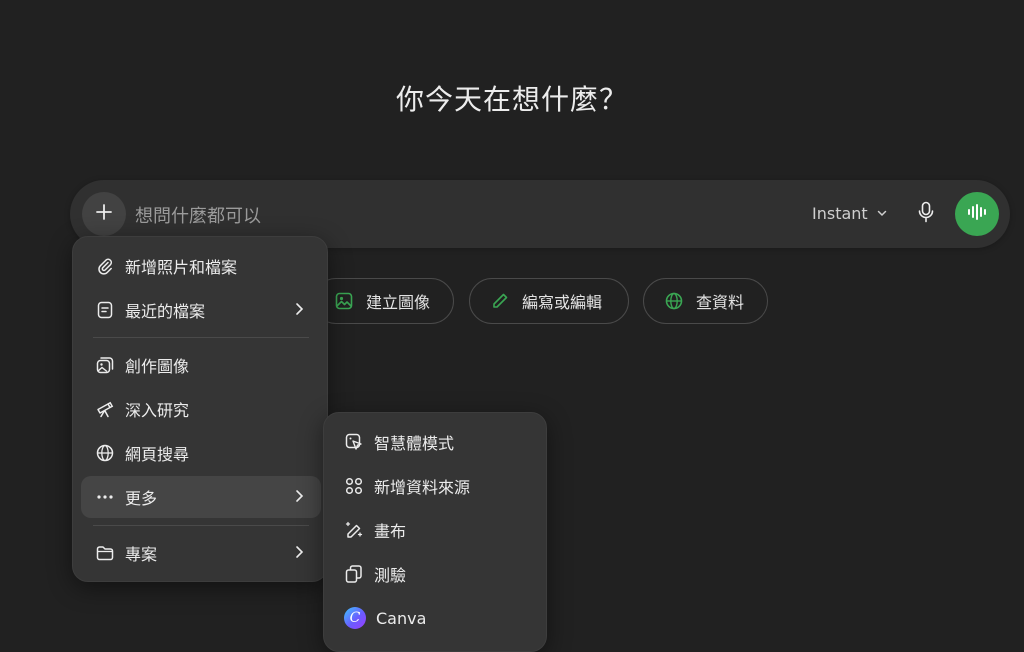 The width and height of the screenshot is (1024, 652). What do you see at coordinates (354, 442) in the screenshot?
I see `agent-icon` at bounding box center [354, 442].